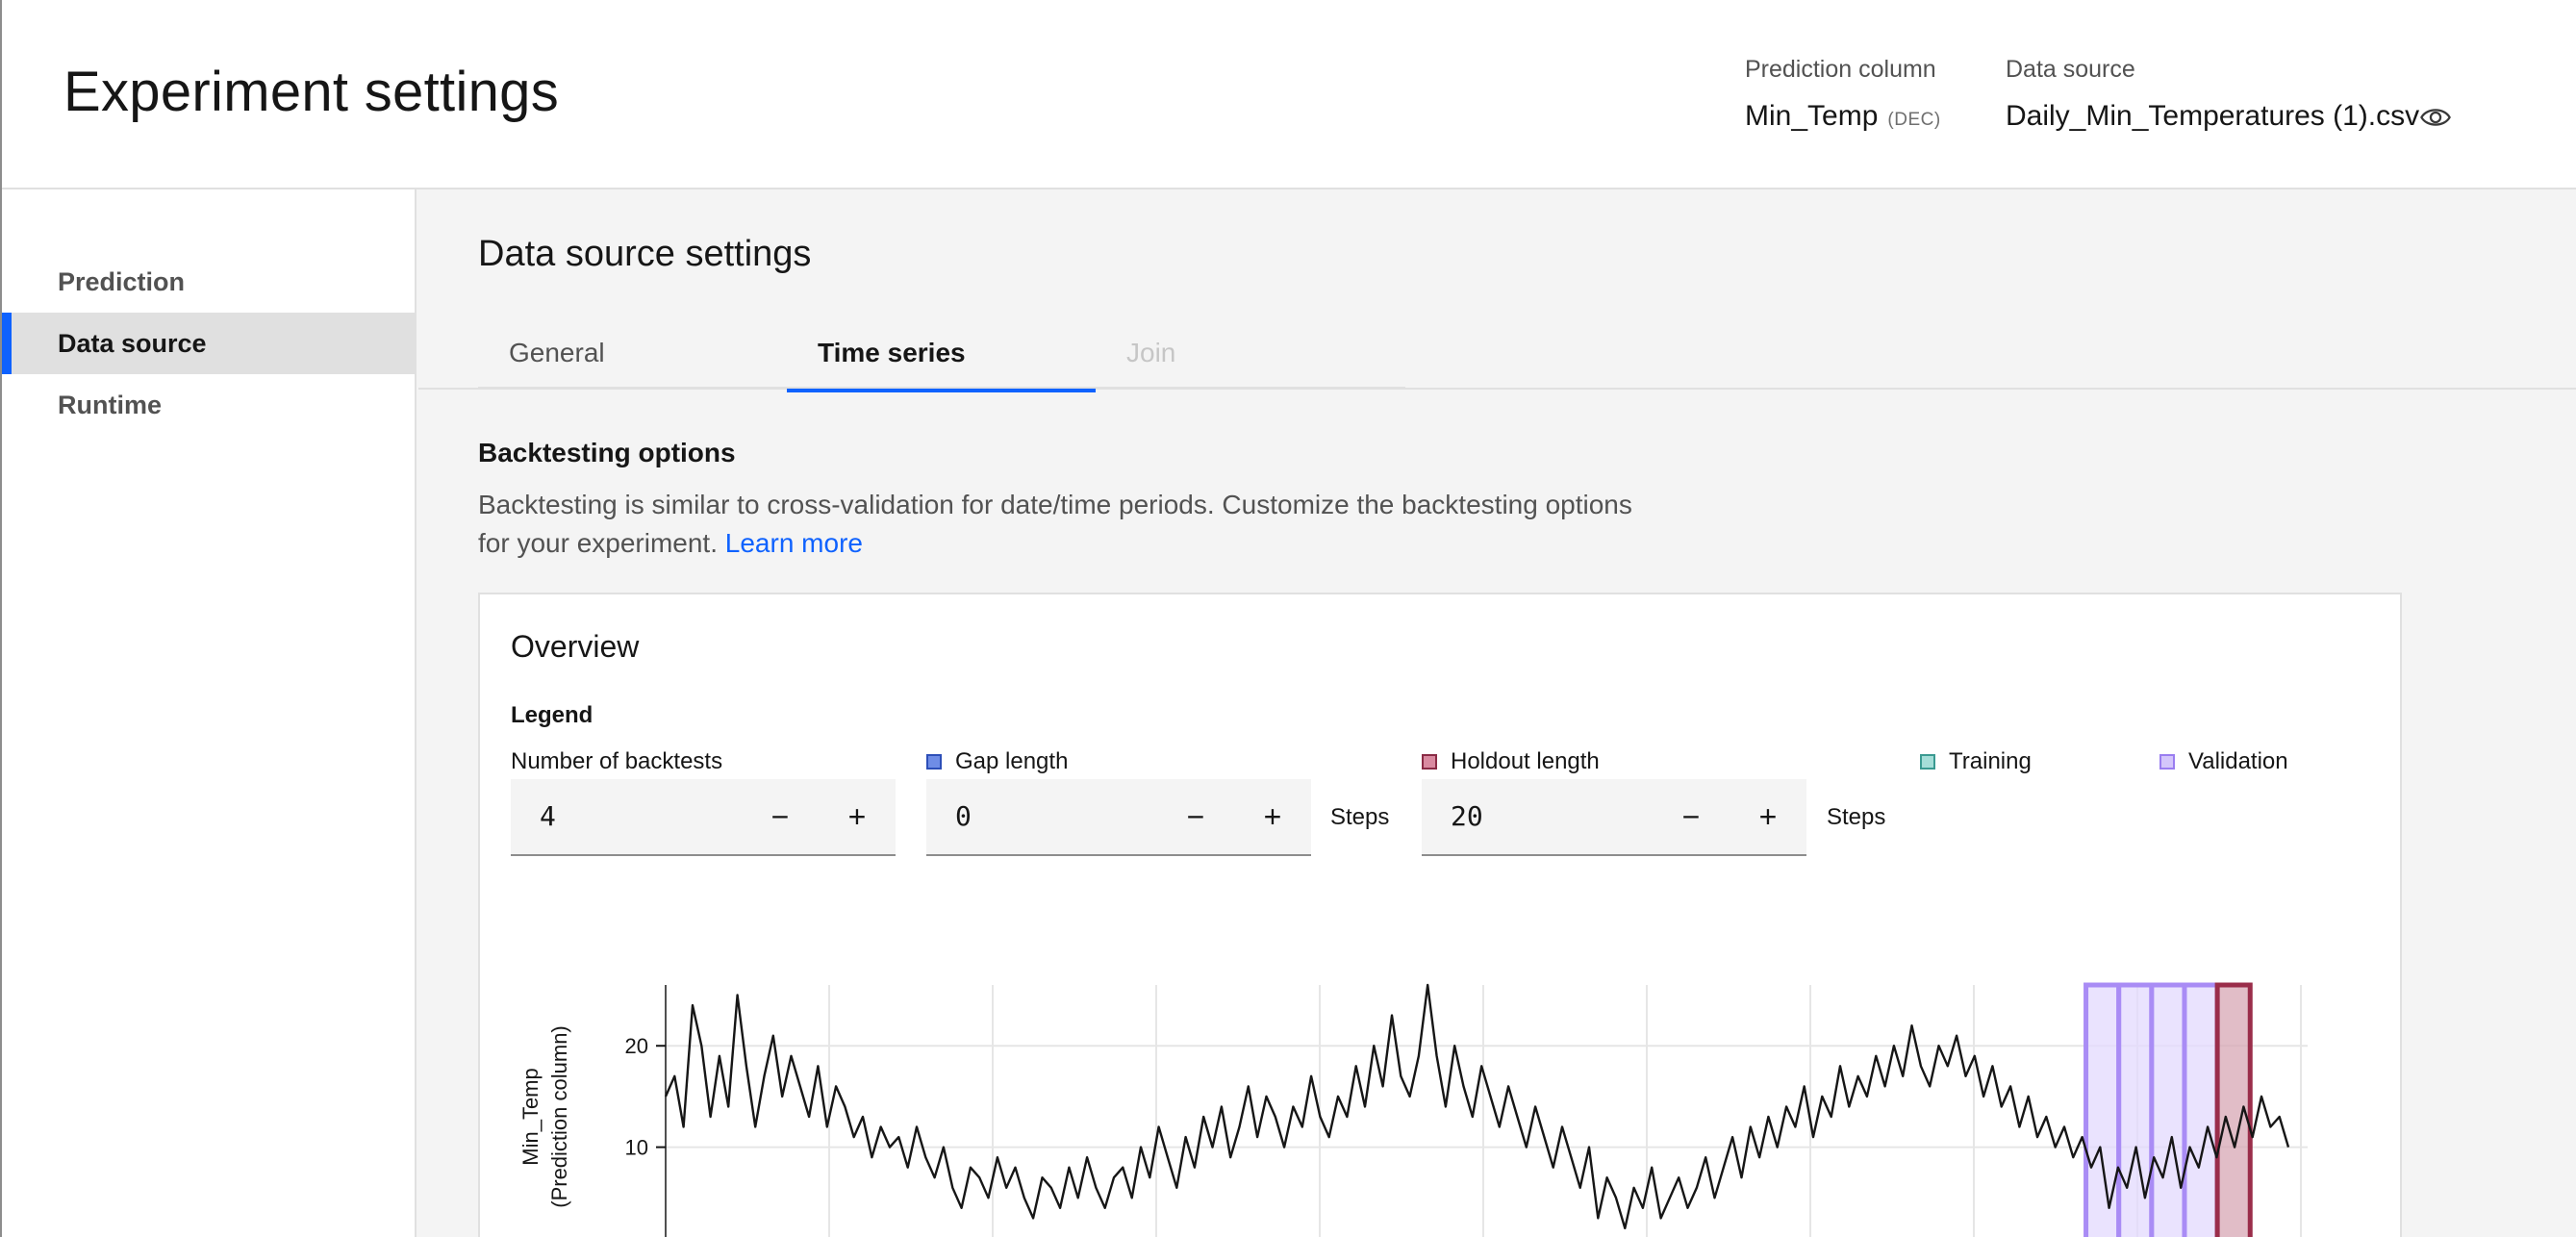  Describe the element at coordinates (781, 816) in the screenshot. I see `backtests-decrement-button: −` at that location.